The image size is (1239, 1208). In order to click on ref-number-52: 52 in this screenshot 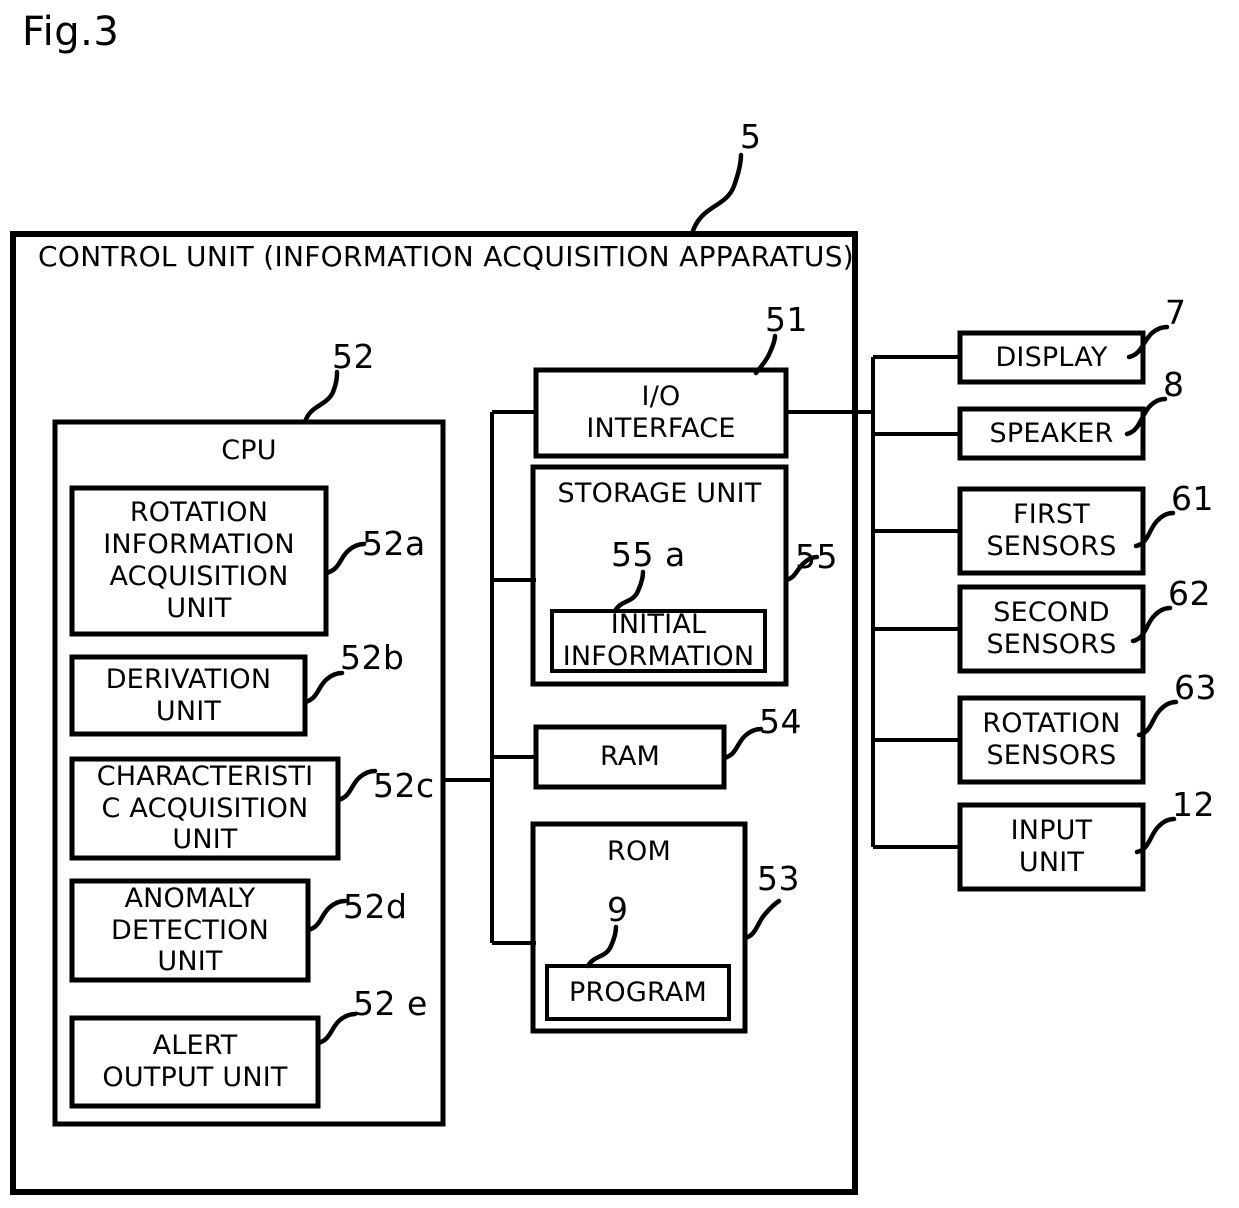, I will do `click(353, 356)`.